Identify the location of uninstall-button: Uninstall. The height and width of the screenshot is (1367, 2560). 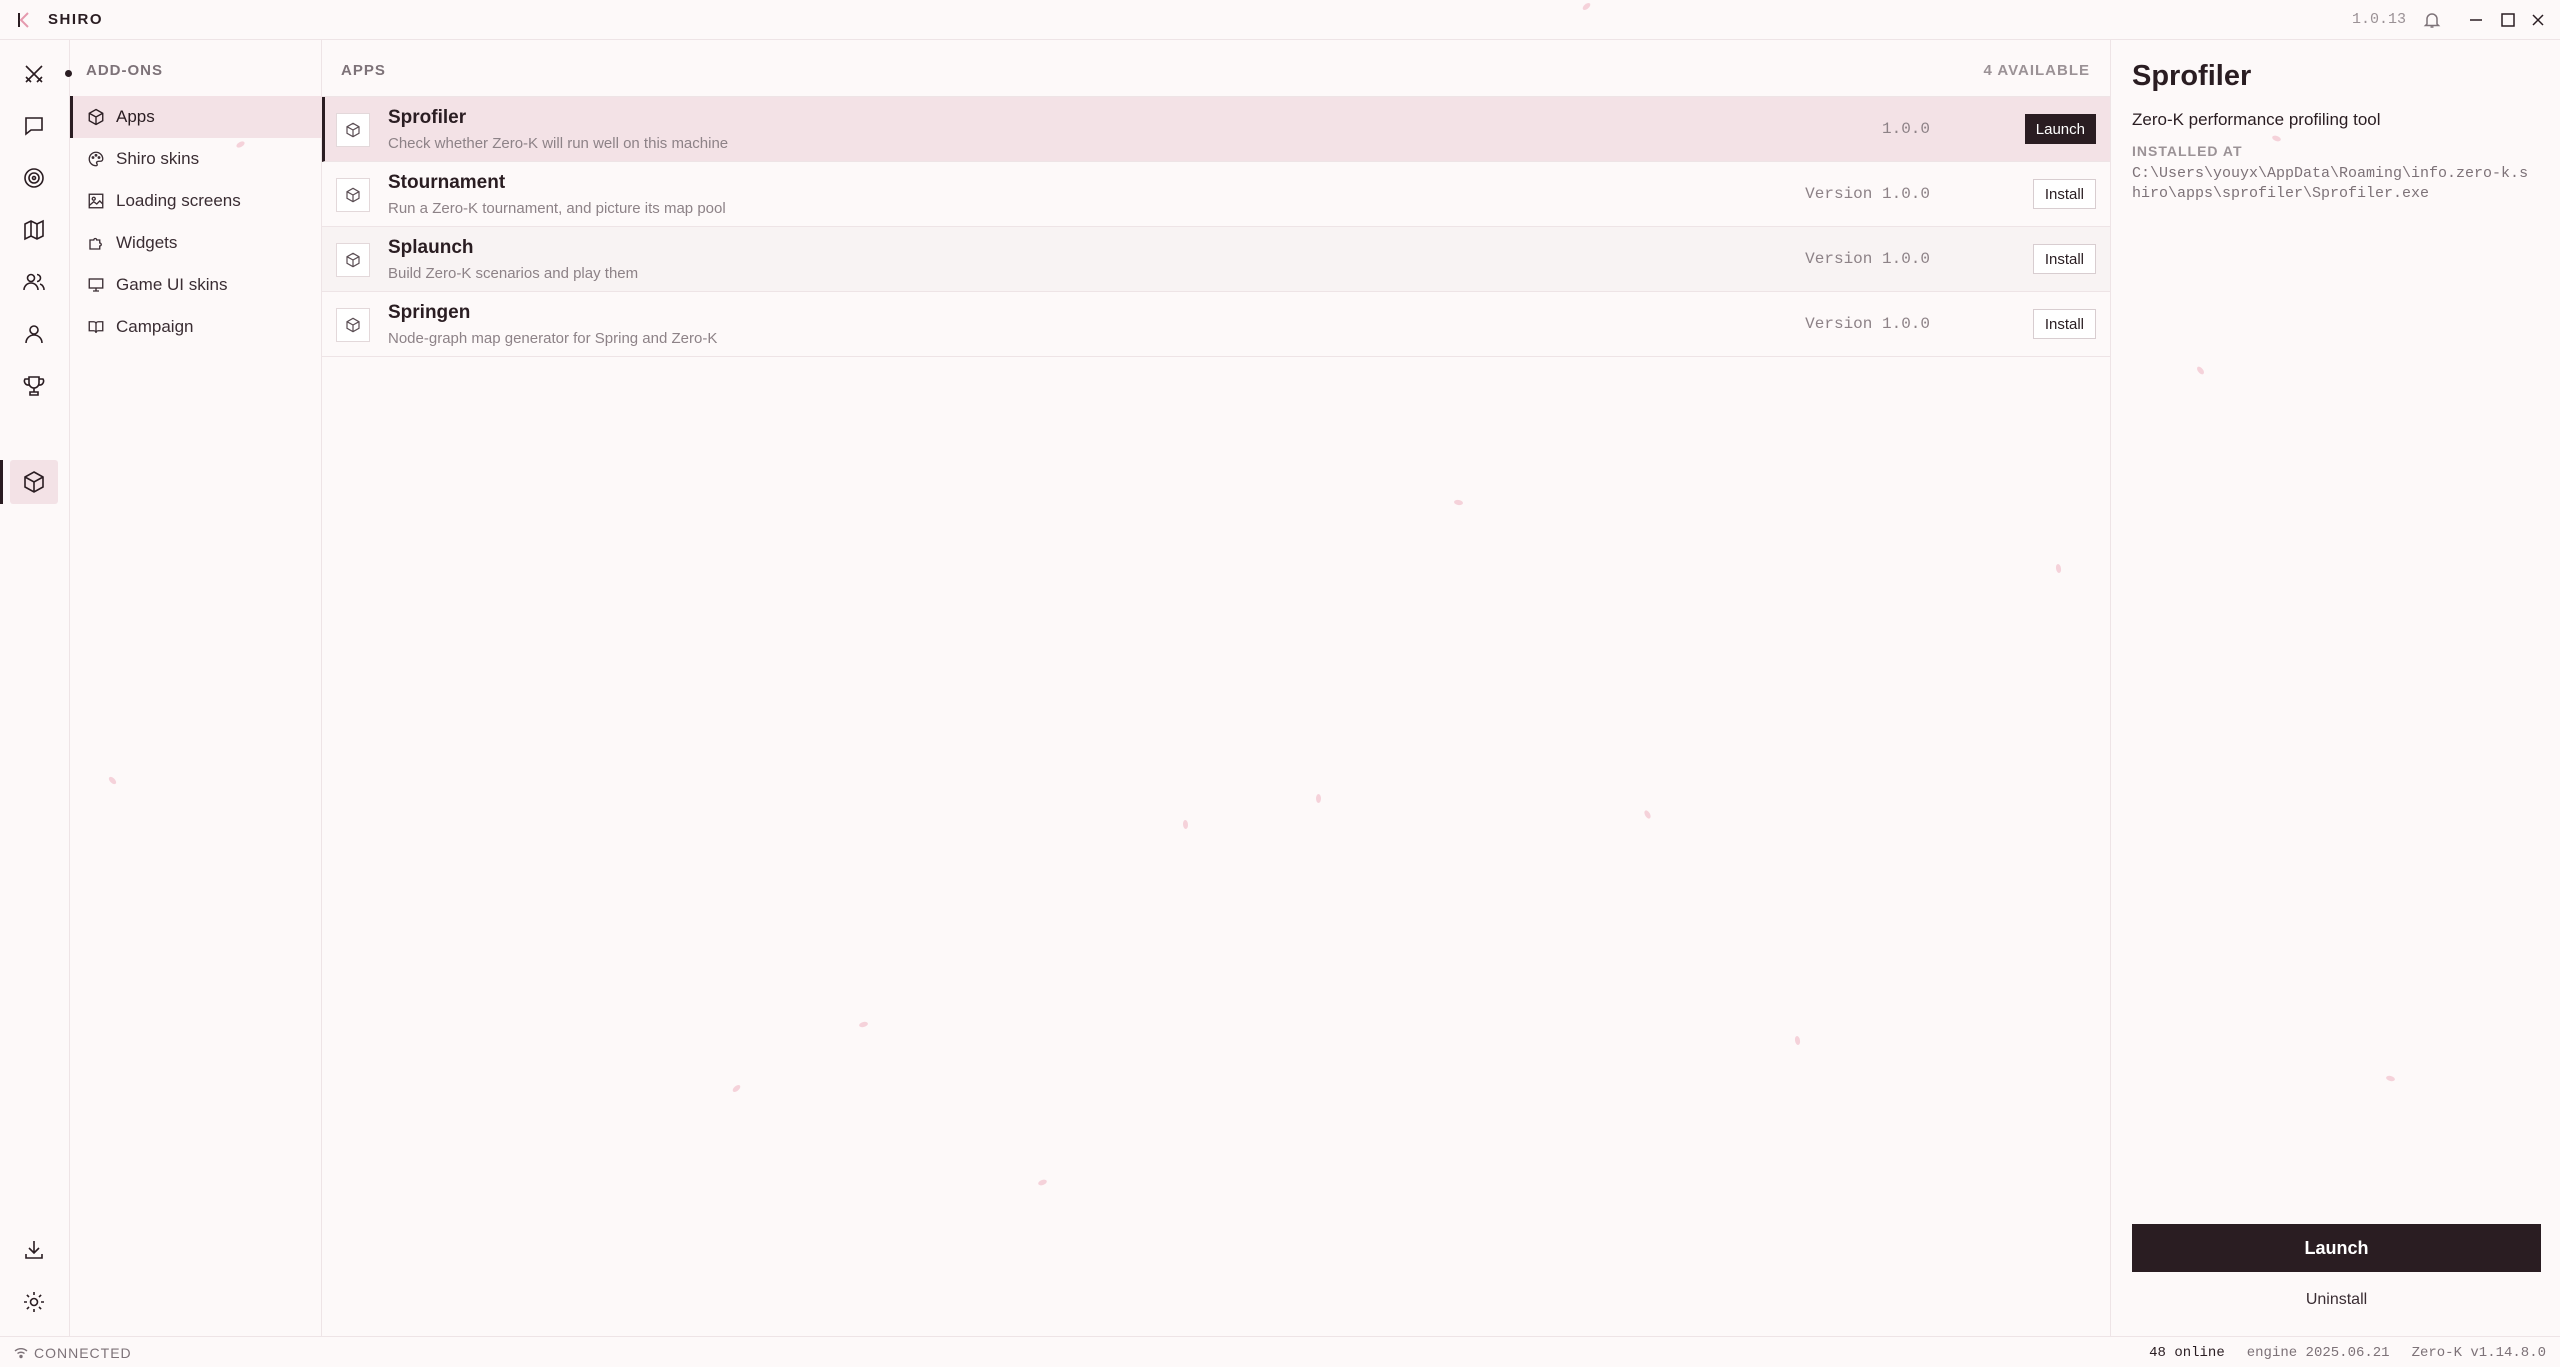
(2336, 1300).